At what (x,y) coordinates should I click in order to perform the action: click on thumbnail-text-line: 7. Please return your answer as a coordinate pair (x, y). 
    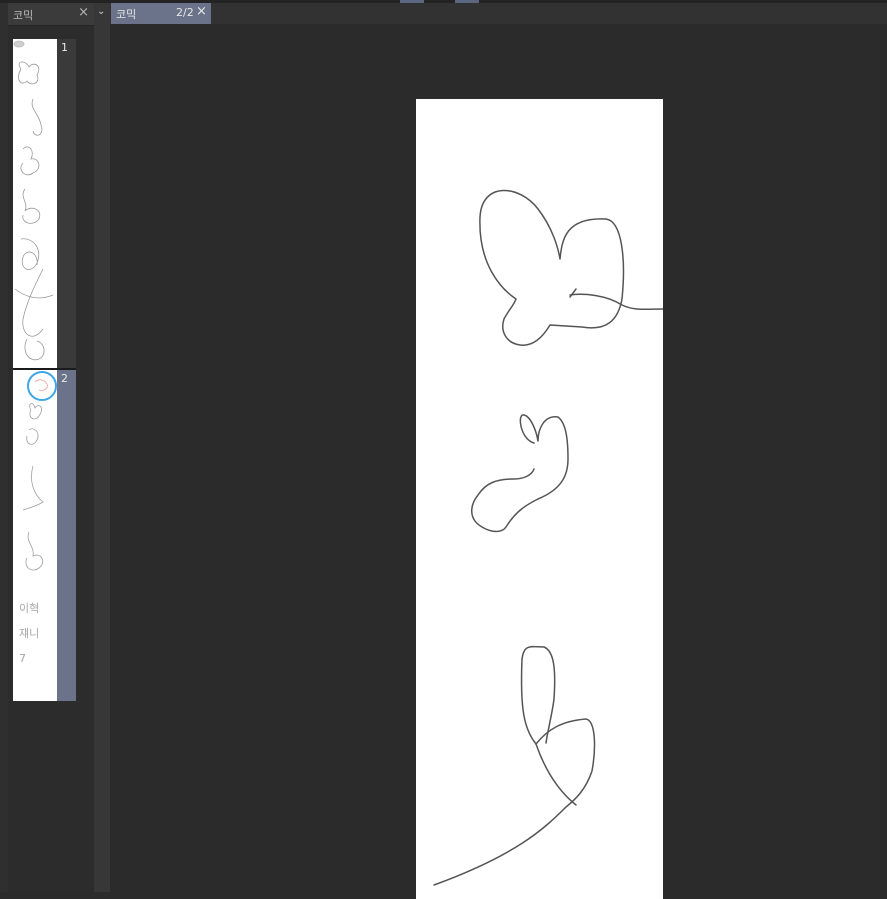
    Looking at the image, I should click on (22, 658).